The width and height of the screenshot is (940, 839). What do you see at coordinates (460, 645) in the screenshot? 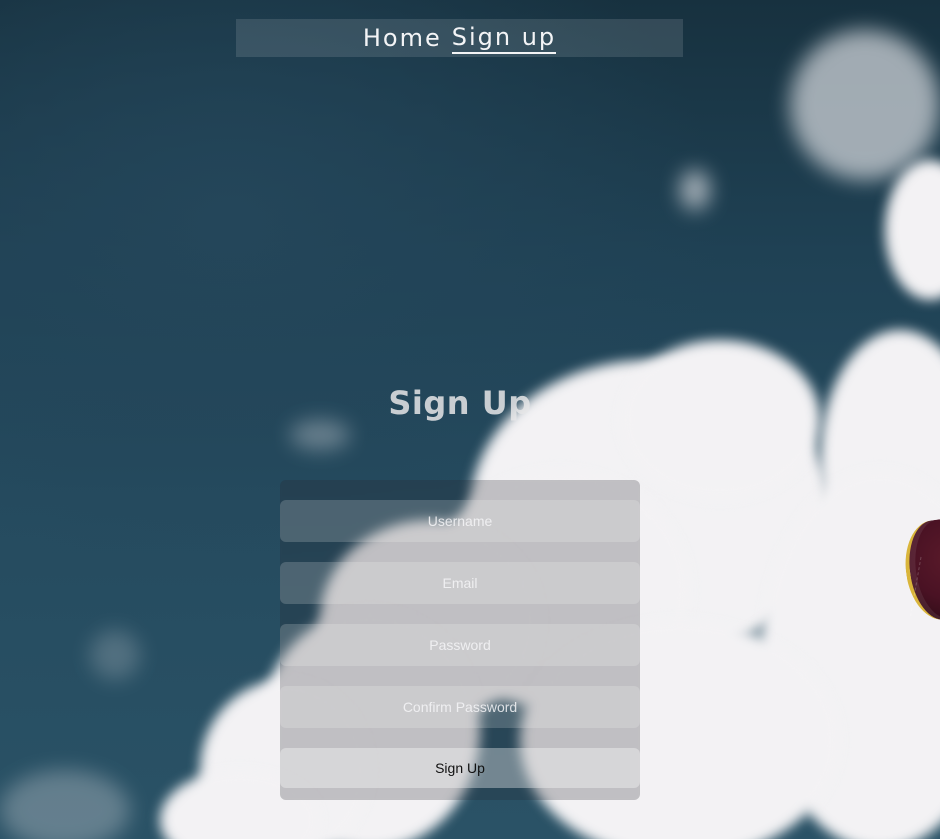
I see `password-input` at bounding box center [460, 645].